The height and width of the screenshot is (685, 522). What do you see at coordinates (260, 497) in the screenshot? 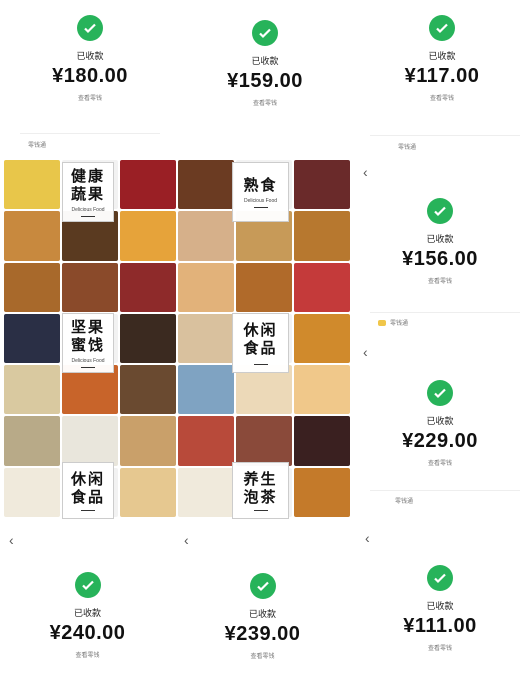
I see `category-title: 泡茶` at bounding box center [260, 497].